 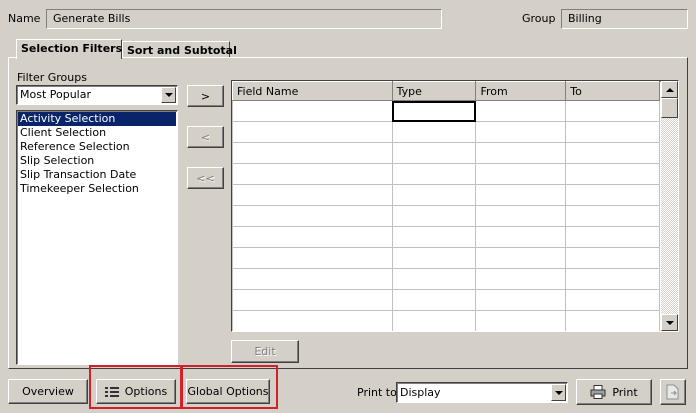 I want to click on scroll-down-button, so click(x=669, y=322).